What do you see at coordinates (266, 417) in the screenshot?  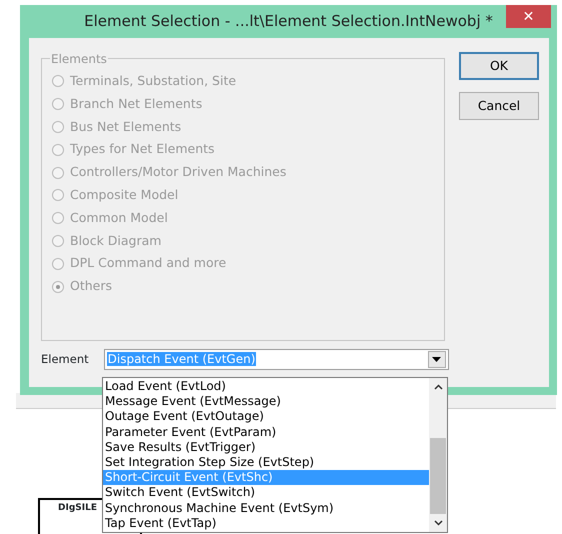 I see `dropdown-item: Outage Event (EvtOutage)` at bounding box center [266, 417].